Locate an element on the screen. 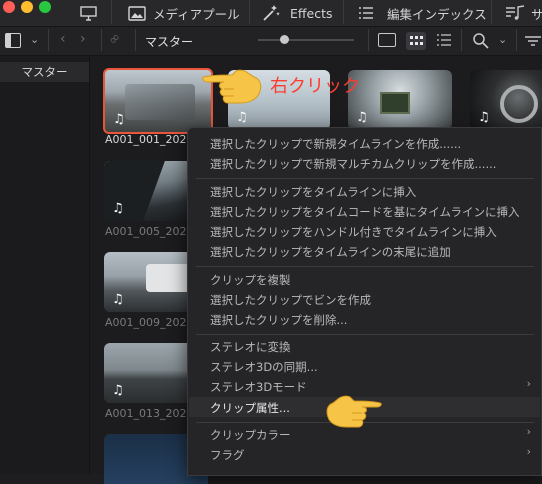 This screenshot has height=484, width=542. back-arrow-icon: ‹ is located at coordinates (63, 39).